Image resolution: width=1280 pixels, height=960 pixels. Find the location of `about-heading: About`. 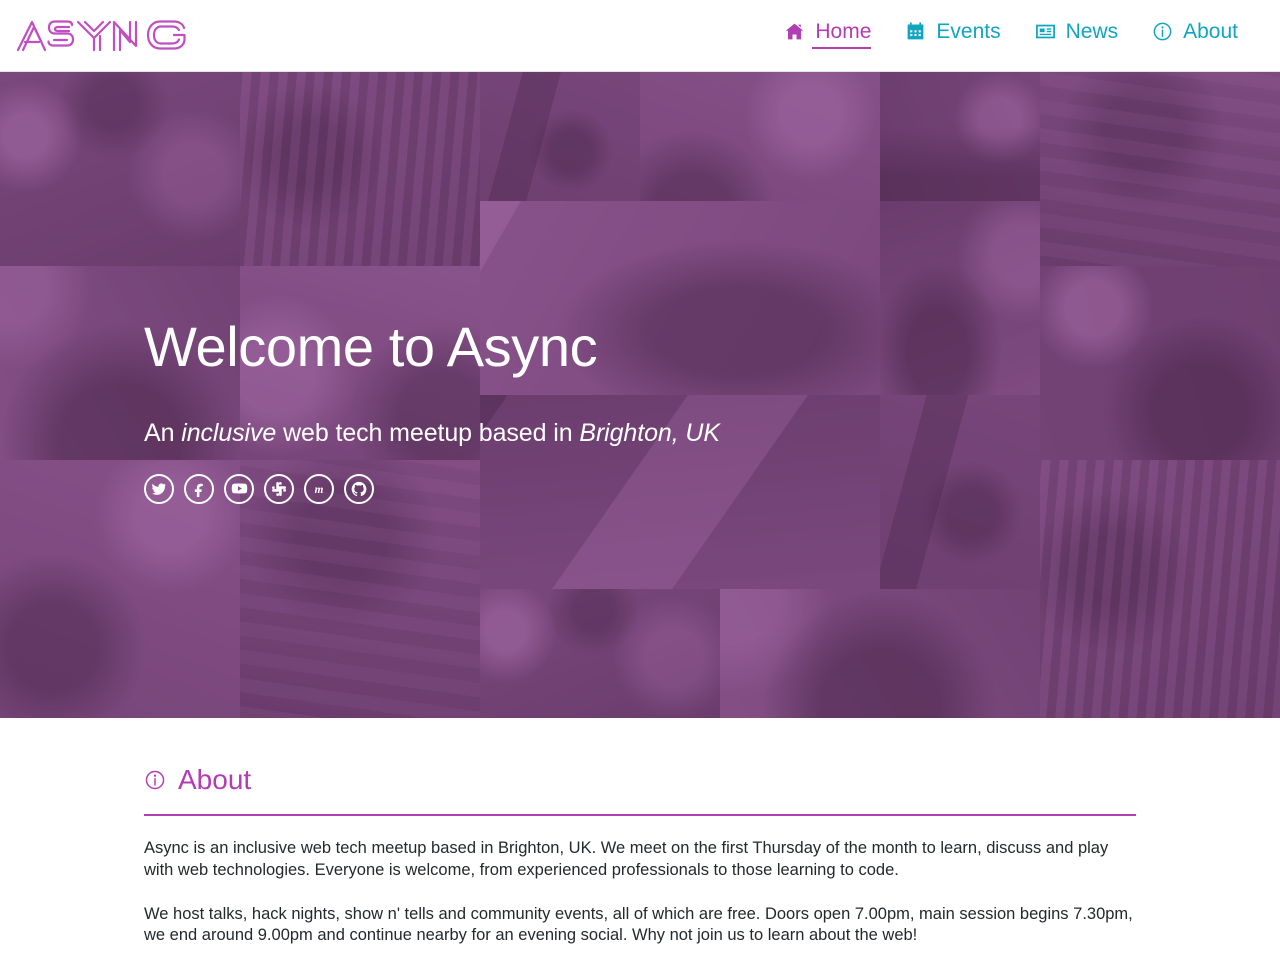

about-heading: About is located at coordinates (640, 790).